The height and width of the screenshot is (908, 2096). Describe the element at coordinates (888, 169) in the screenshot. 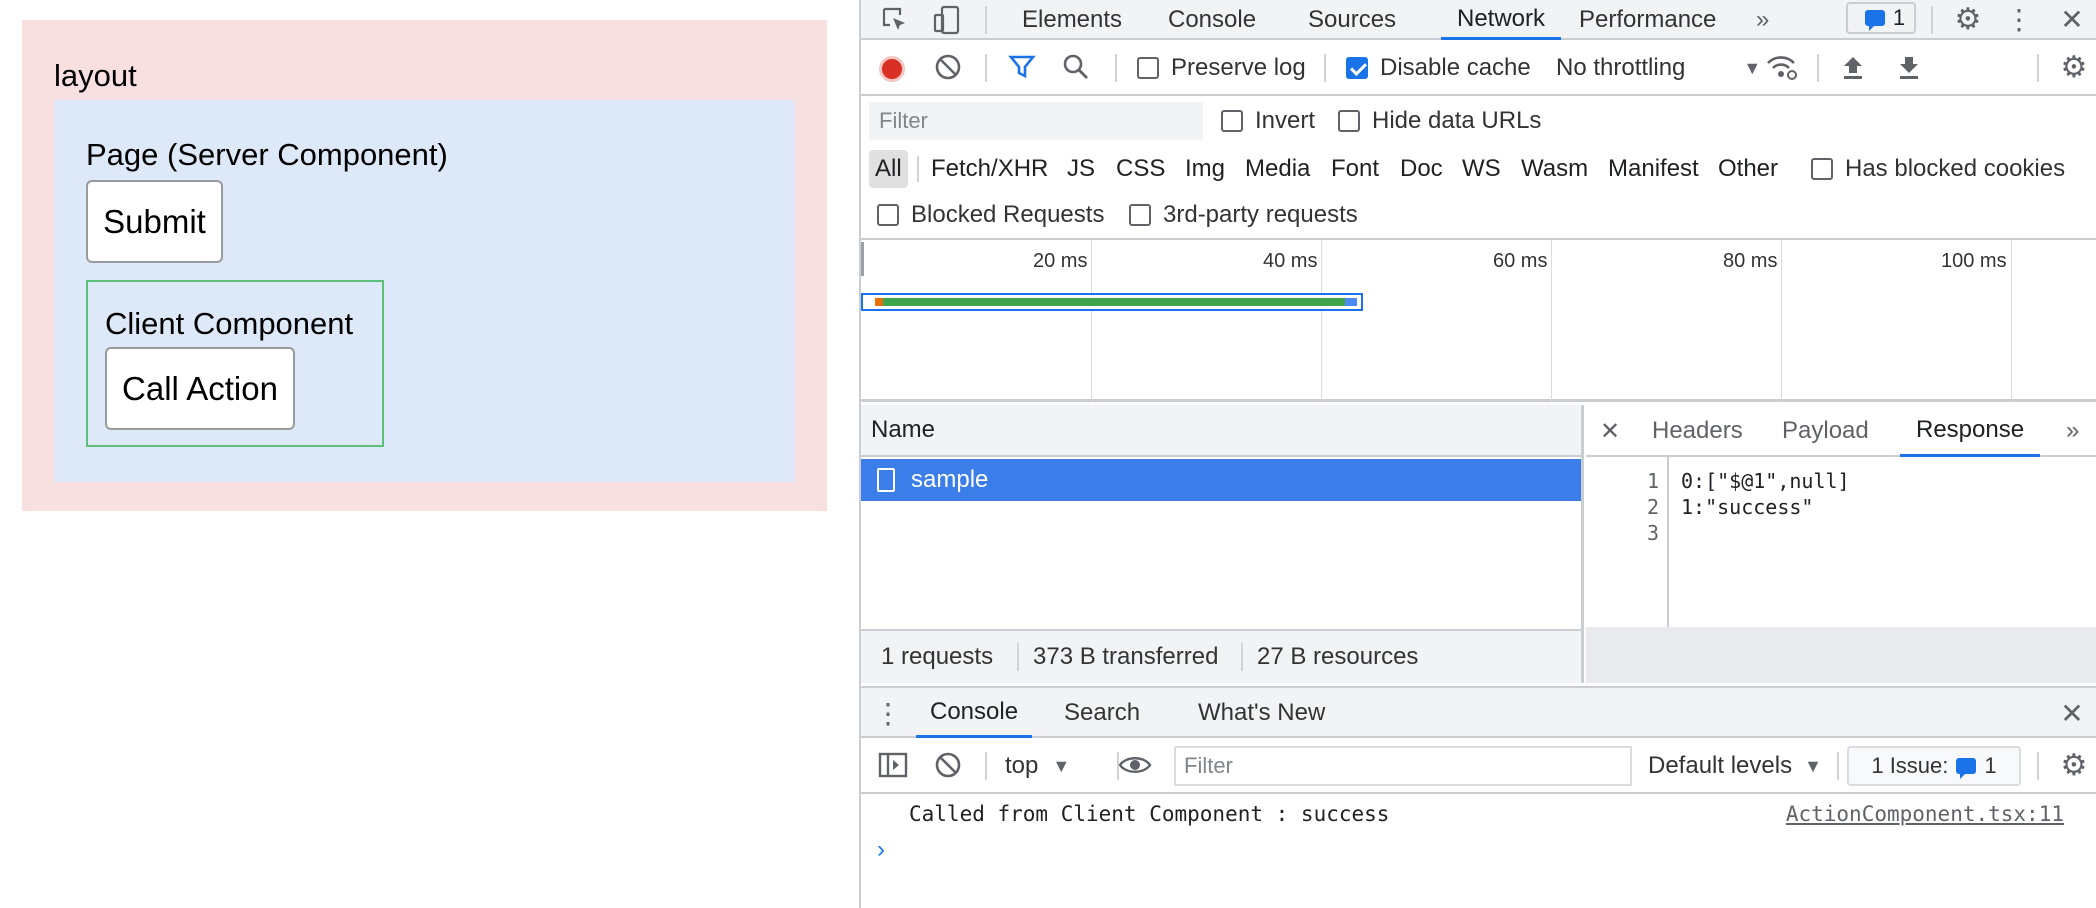

I see `type-filter-all: All` at that location.